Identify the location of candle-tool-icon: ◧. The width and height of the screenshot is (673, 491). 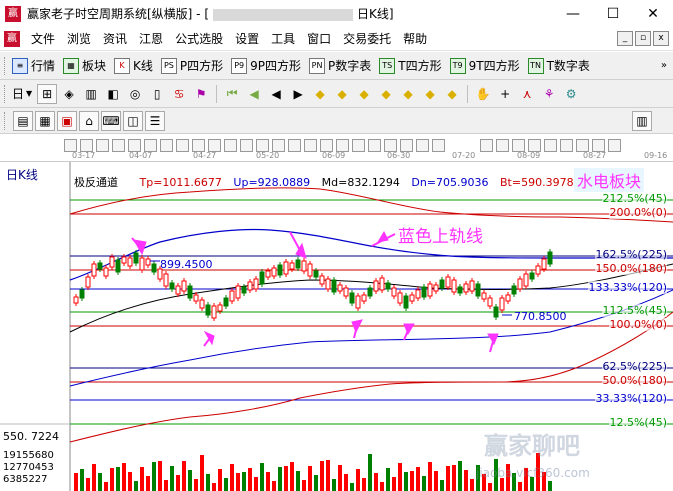
(113, 94).